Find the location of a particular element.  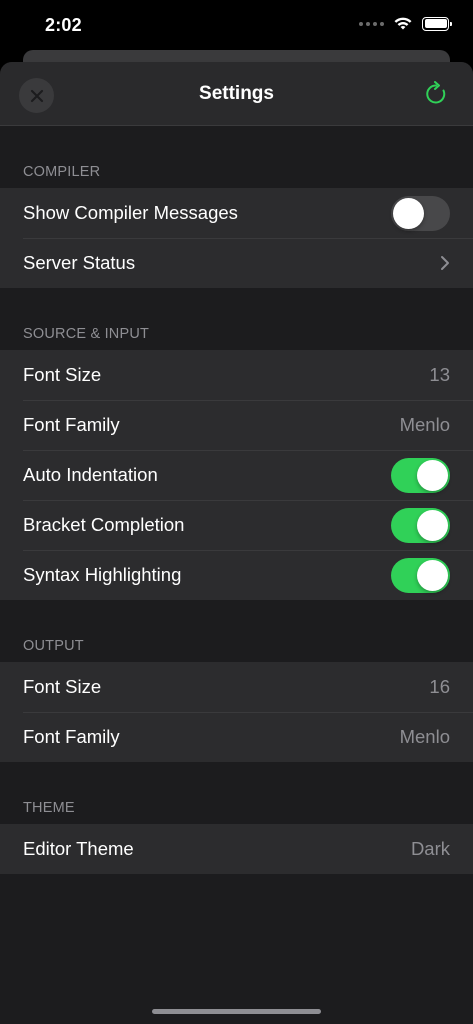

row-editor-theme: Editor Theme Dark is located at coordinates (236, 849).